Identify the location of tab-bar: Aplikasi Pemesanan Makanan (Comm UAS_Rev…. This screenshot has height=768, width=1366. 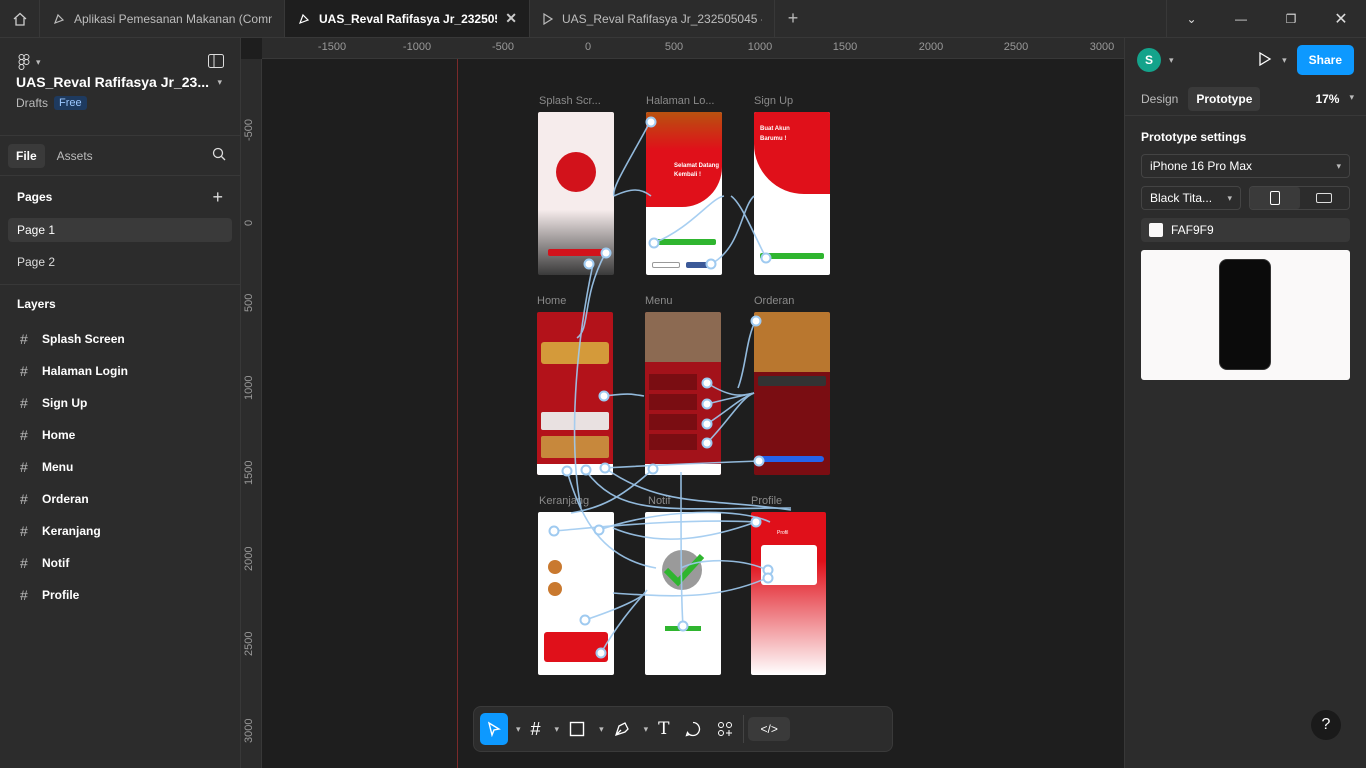
(683, 19).